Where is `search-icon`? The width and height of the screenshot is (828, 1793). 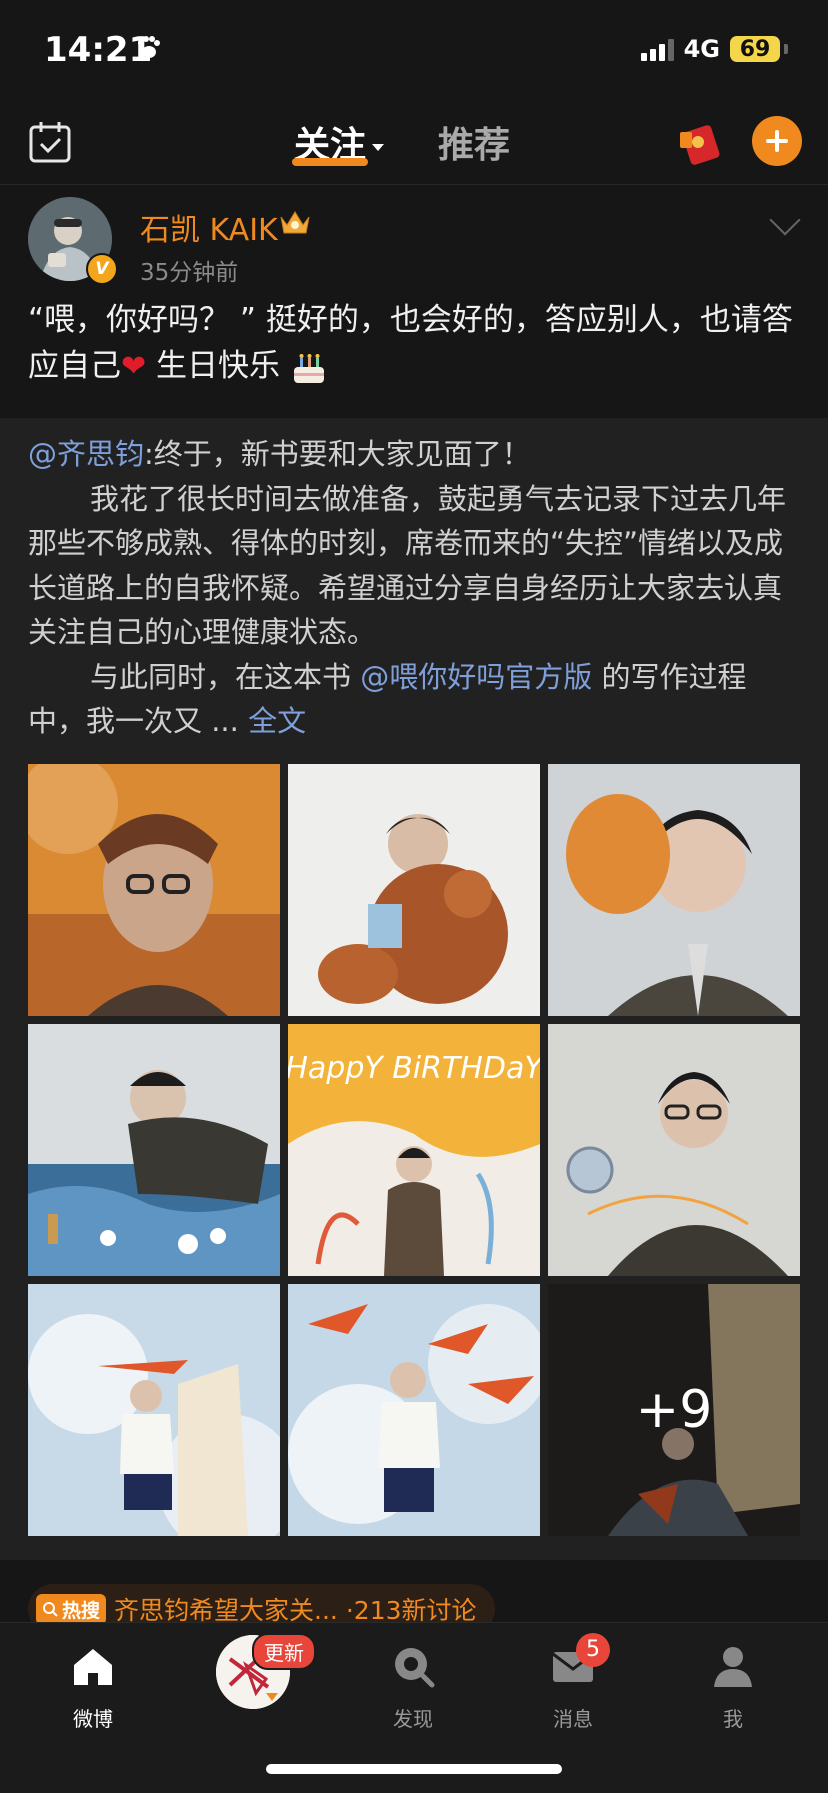 search-icon is located at coordinates (50, 1609).